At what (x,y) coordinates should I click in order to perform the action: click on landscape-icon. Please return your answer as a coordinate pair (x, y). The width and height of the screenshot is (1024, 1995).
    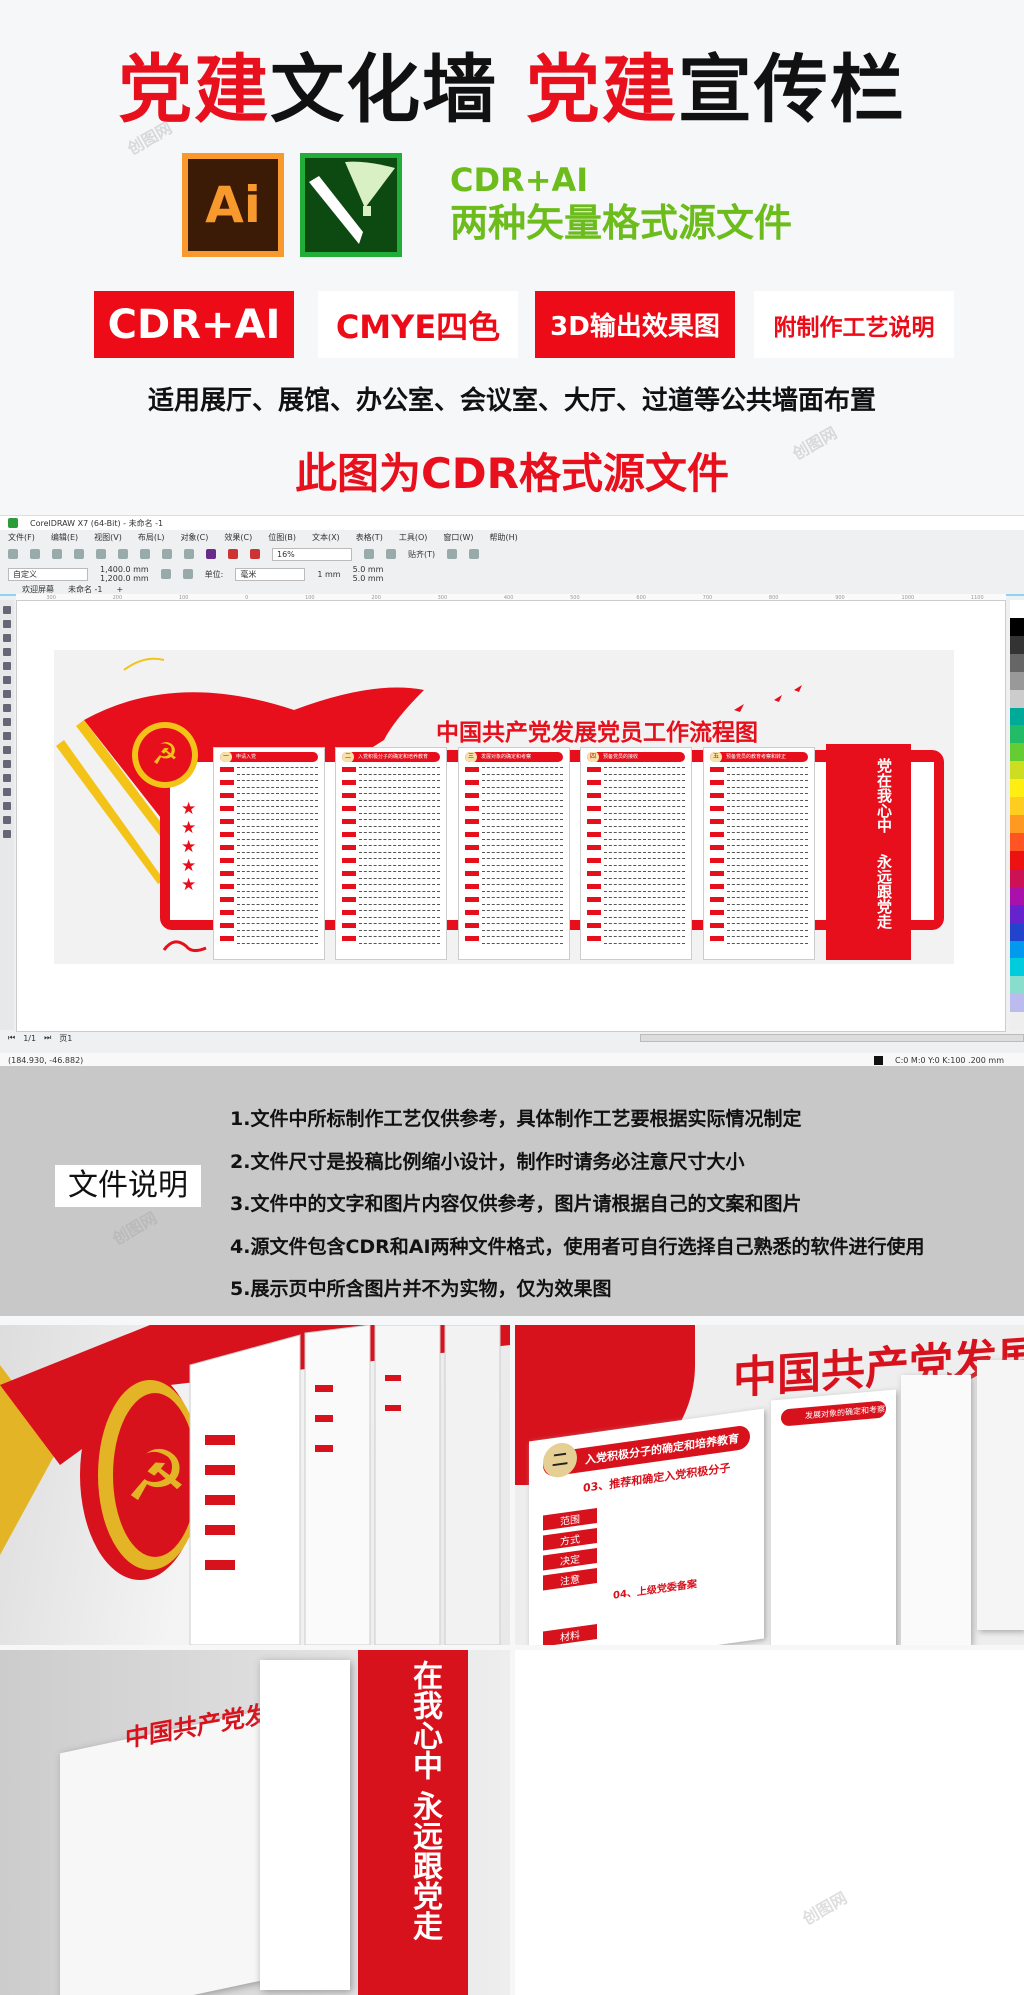
    Looking at the image, I should click on (187, 574).